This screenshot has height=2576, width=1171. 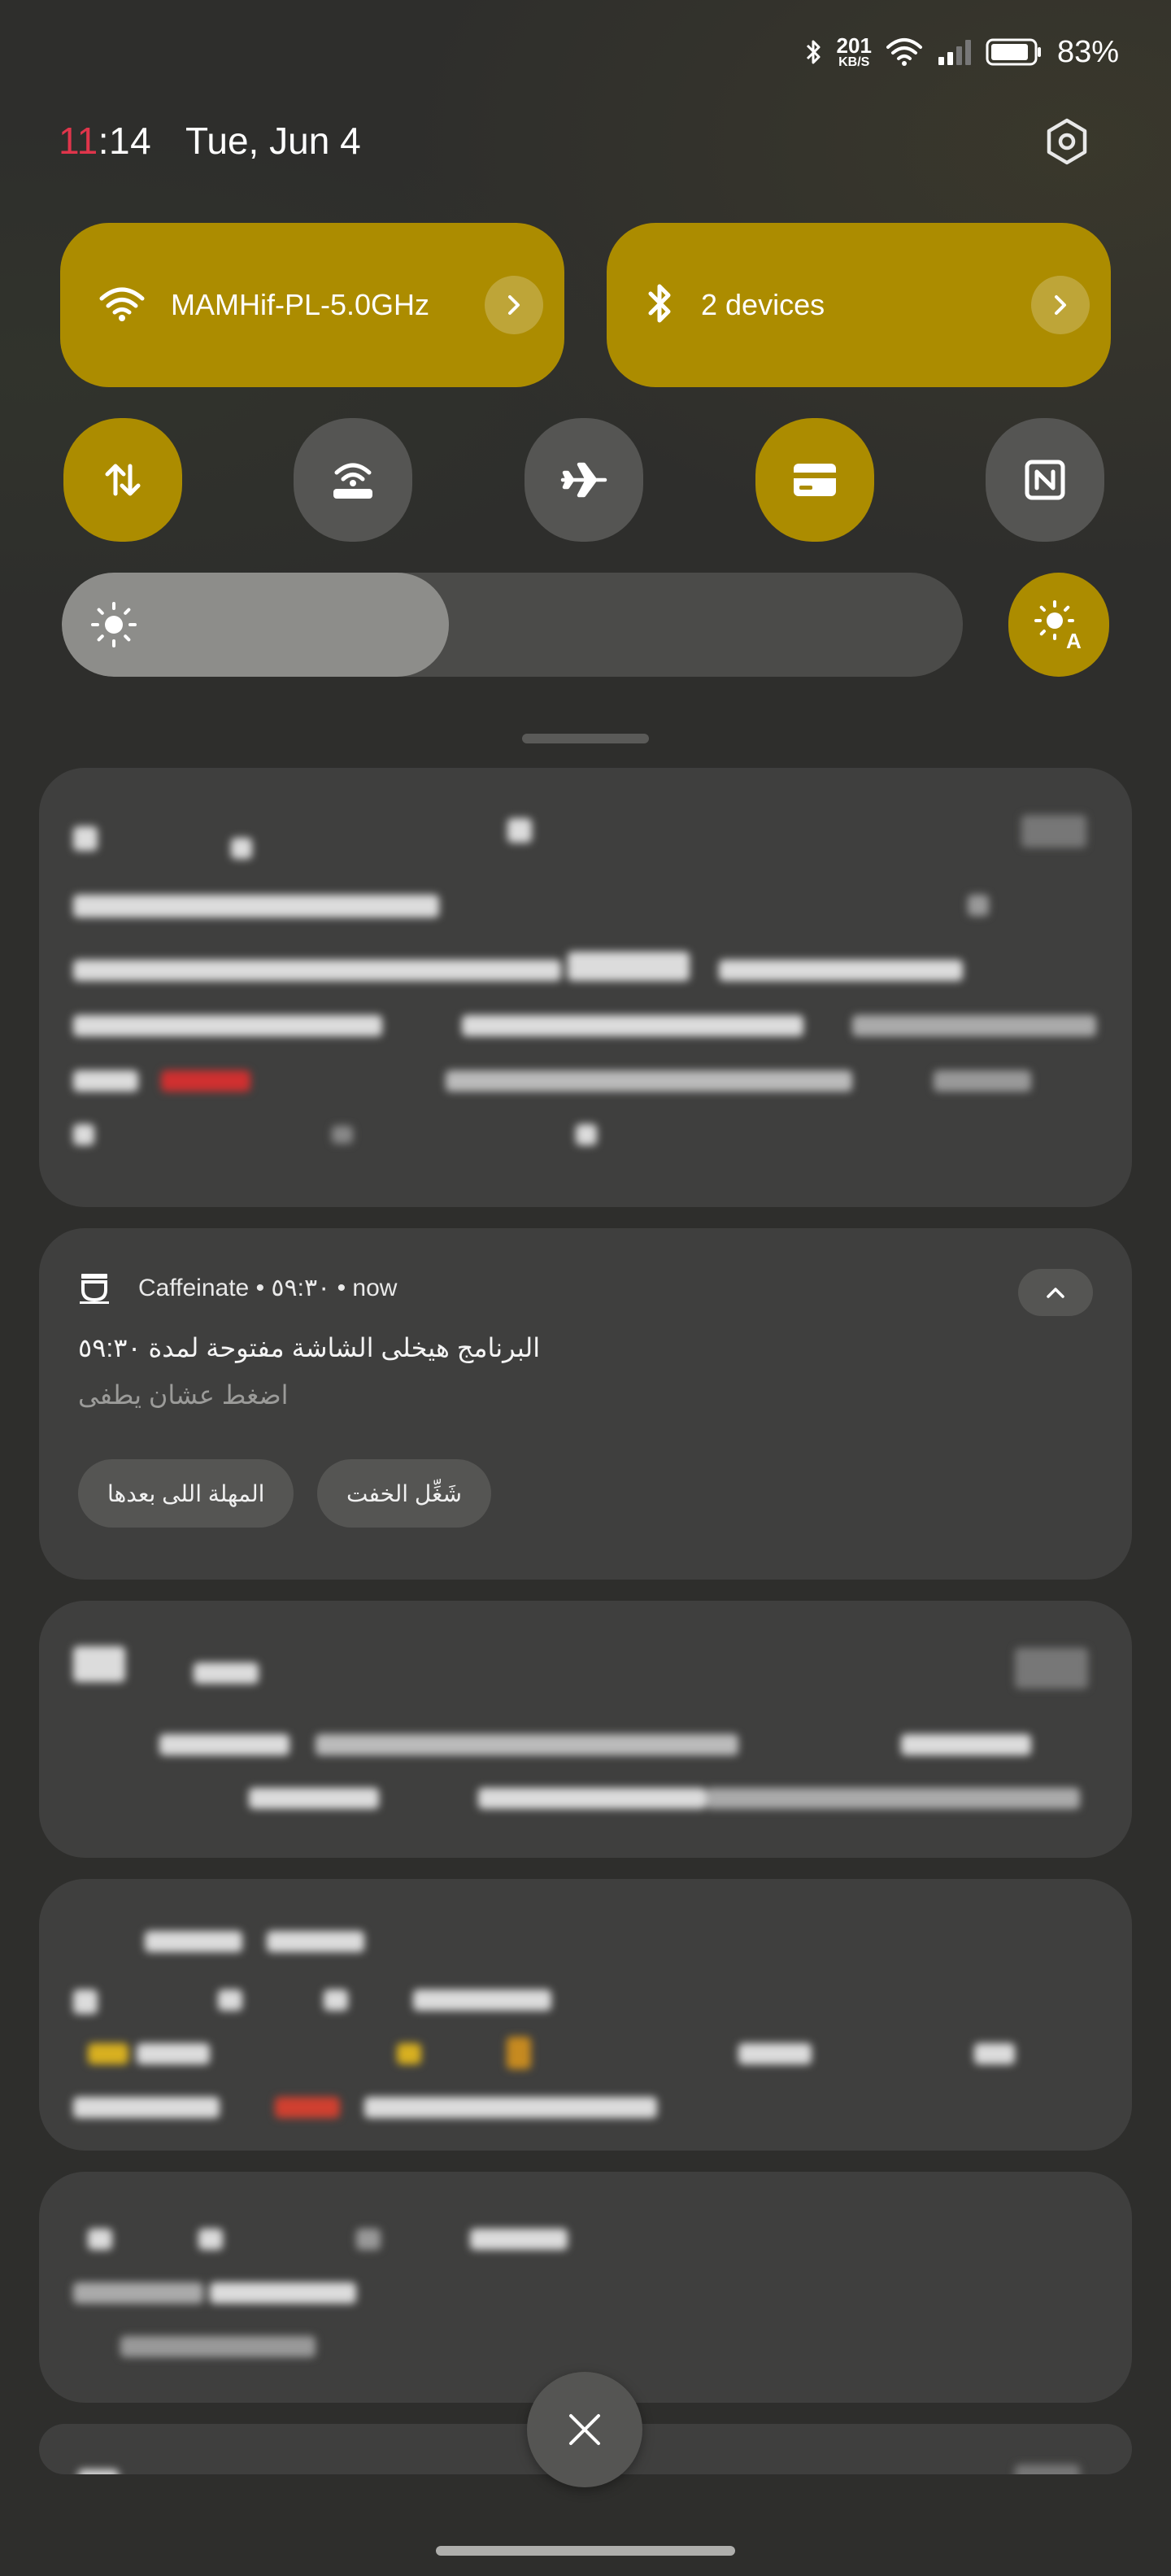 What do you see at coordinates (125, 141) in the screenshot?
I see `clock-minutes: :14` at bounding box center [125, 141].